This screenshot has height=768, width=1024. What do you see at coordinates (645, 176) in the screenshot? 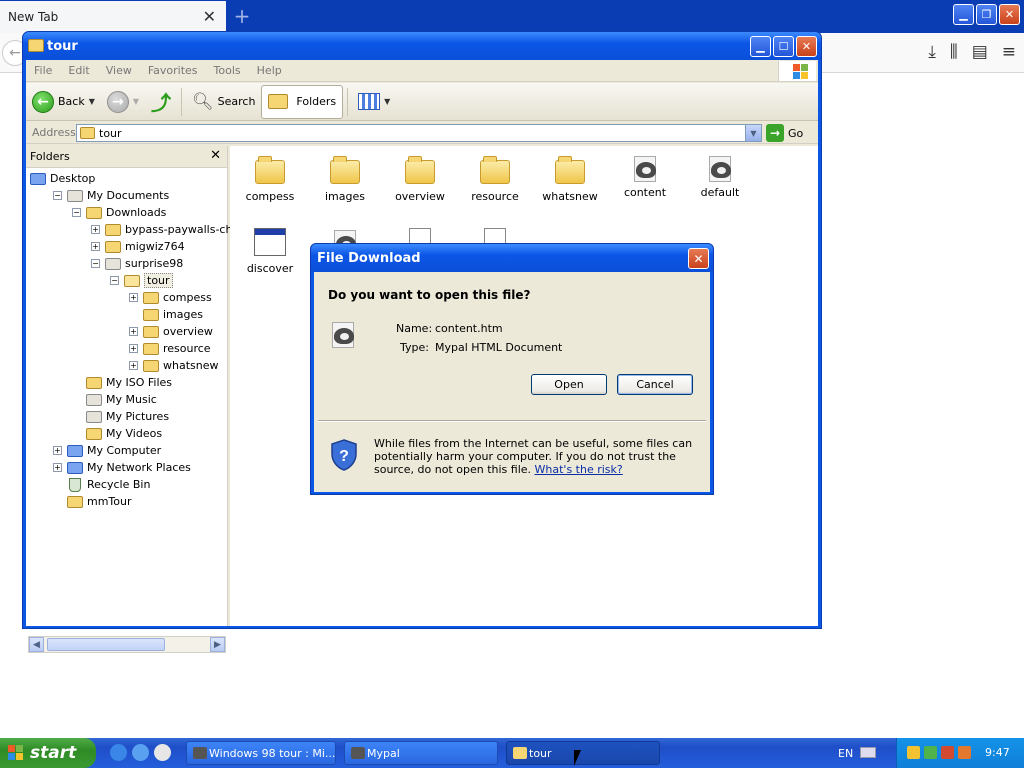
I see `file-item: content` at bounding box center [645, 176].